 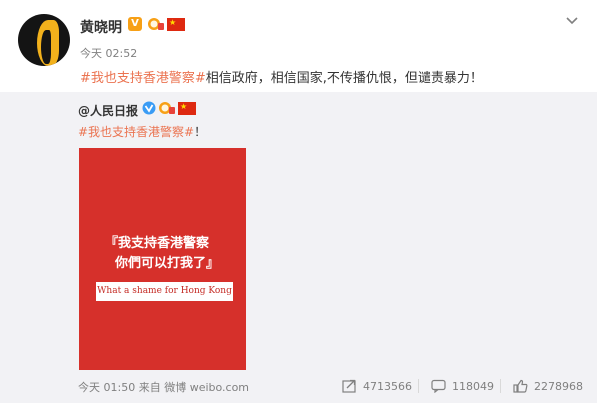 I want to click on repost-count-button: 4713566, so click(x=377, y=386).